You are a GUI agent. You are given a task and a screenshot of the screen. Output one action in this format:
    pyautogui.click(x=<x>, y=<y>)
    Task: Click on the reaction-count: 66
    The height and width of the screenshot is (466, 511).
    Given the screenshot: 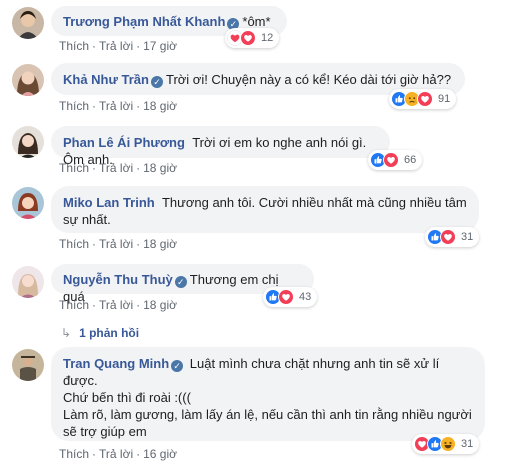 What is the action you would take?
    pyautogui.click(x=410, y=160)
    